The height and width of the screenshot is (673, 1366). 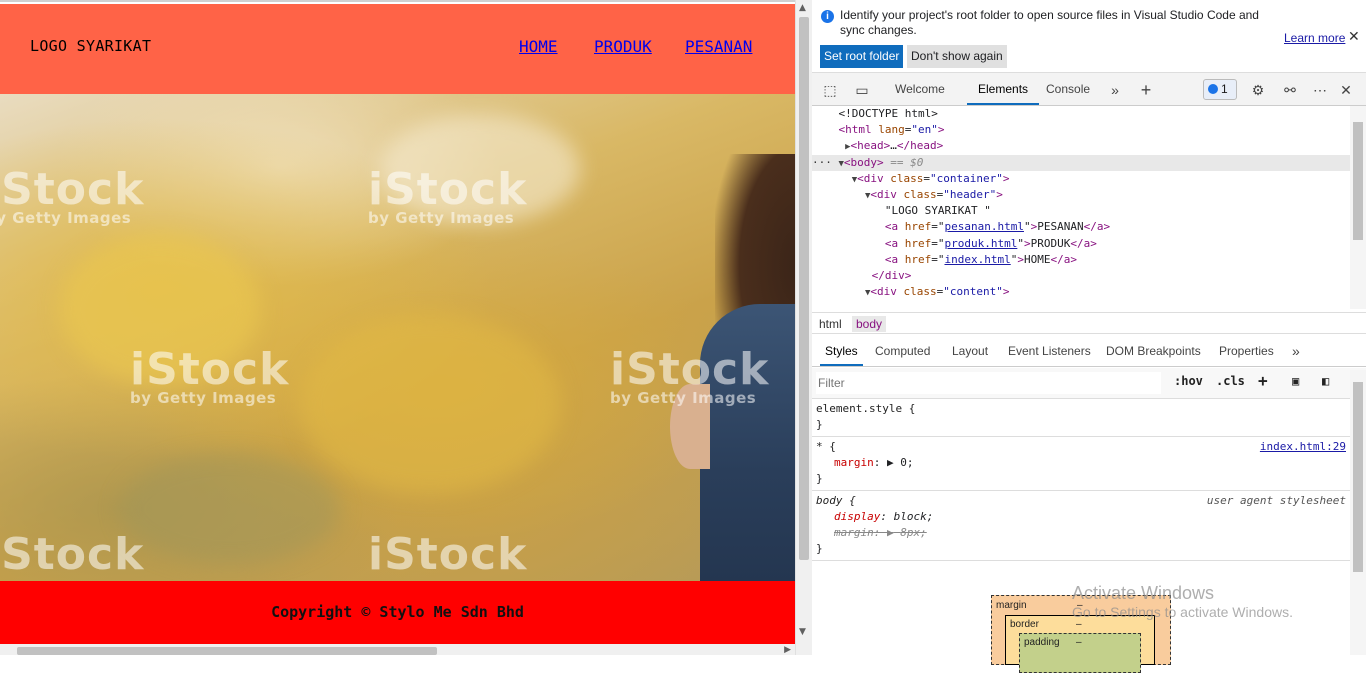 What do you see at coordinates (1081, 146) in the screenshot?
I see `dom-node: ▶<head>…</head>` at bounding box center [1081, 146].